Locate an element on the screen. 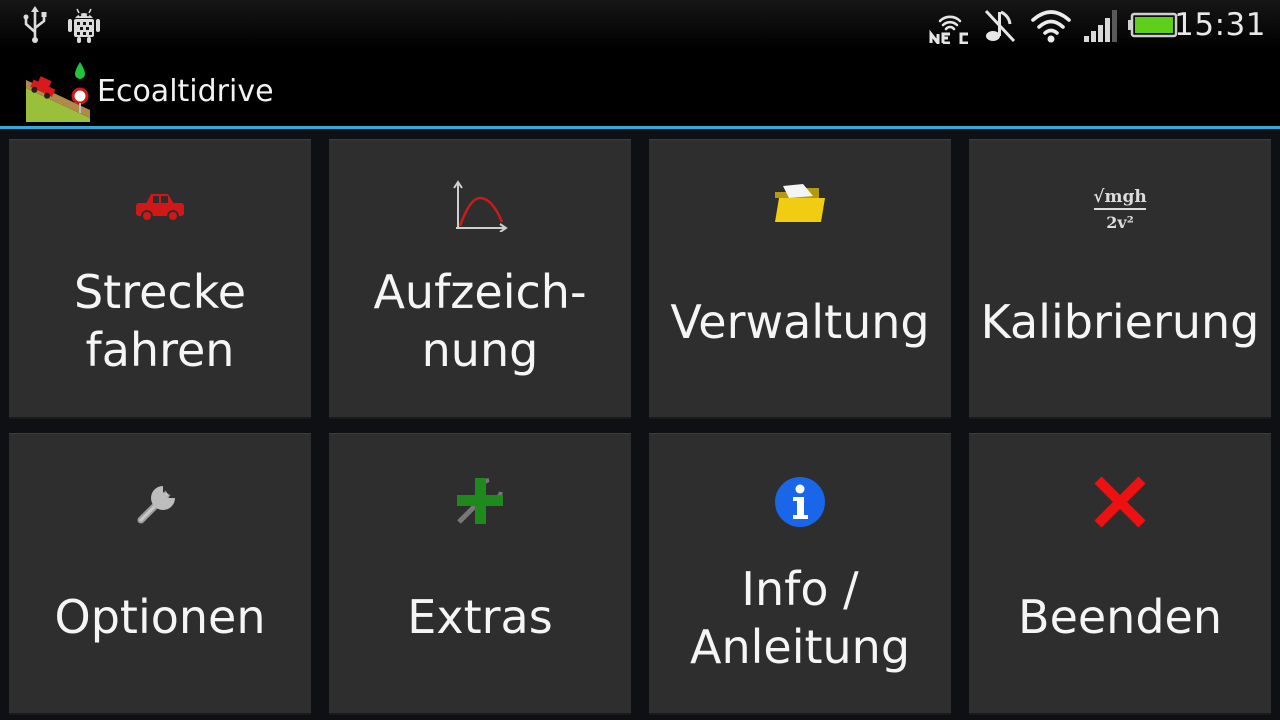 The image size is (1280, 720). strecke-fahren-button: Strecke fahren is located at coordinates (160, 279).